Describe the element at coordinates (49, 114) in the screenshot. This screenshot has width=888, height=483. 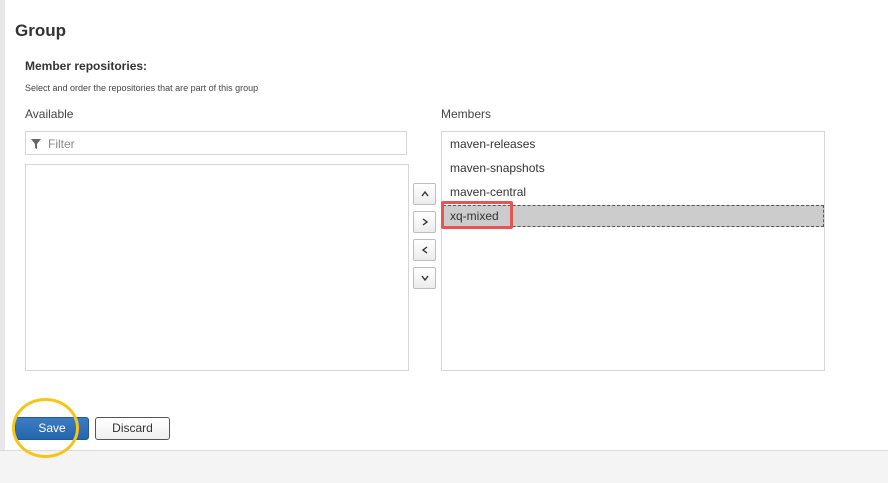
I see `available-label: Available` at that location.